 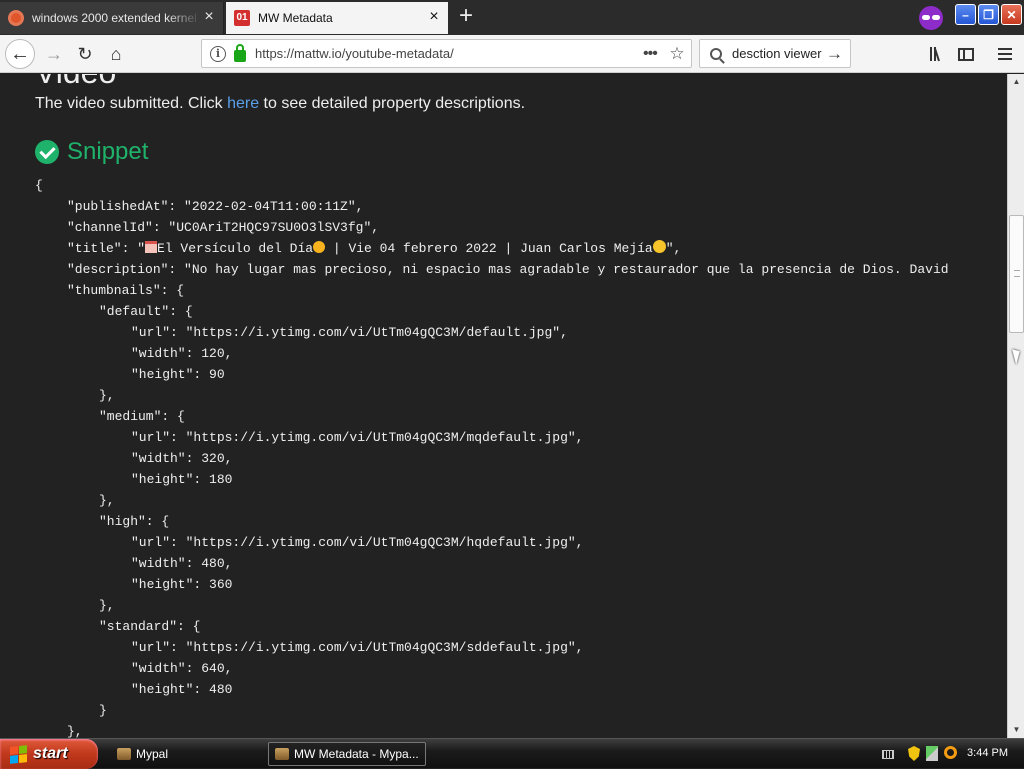 I want to click on sun-emoji-icon, so click(x=319, y=247).